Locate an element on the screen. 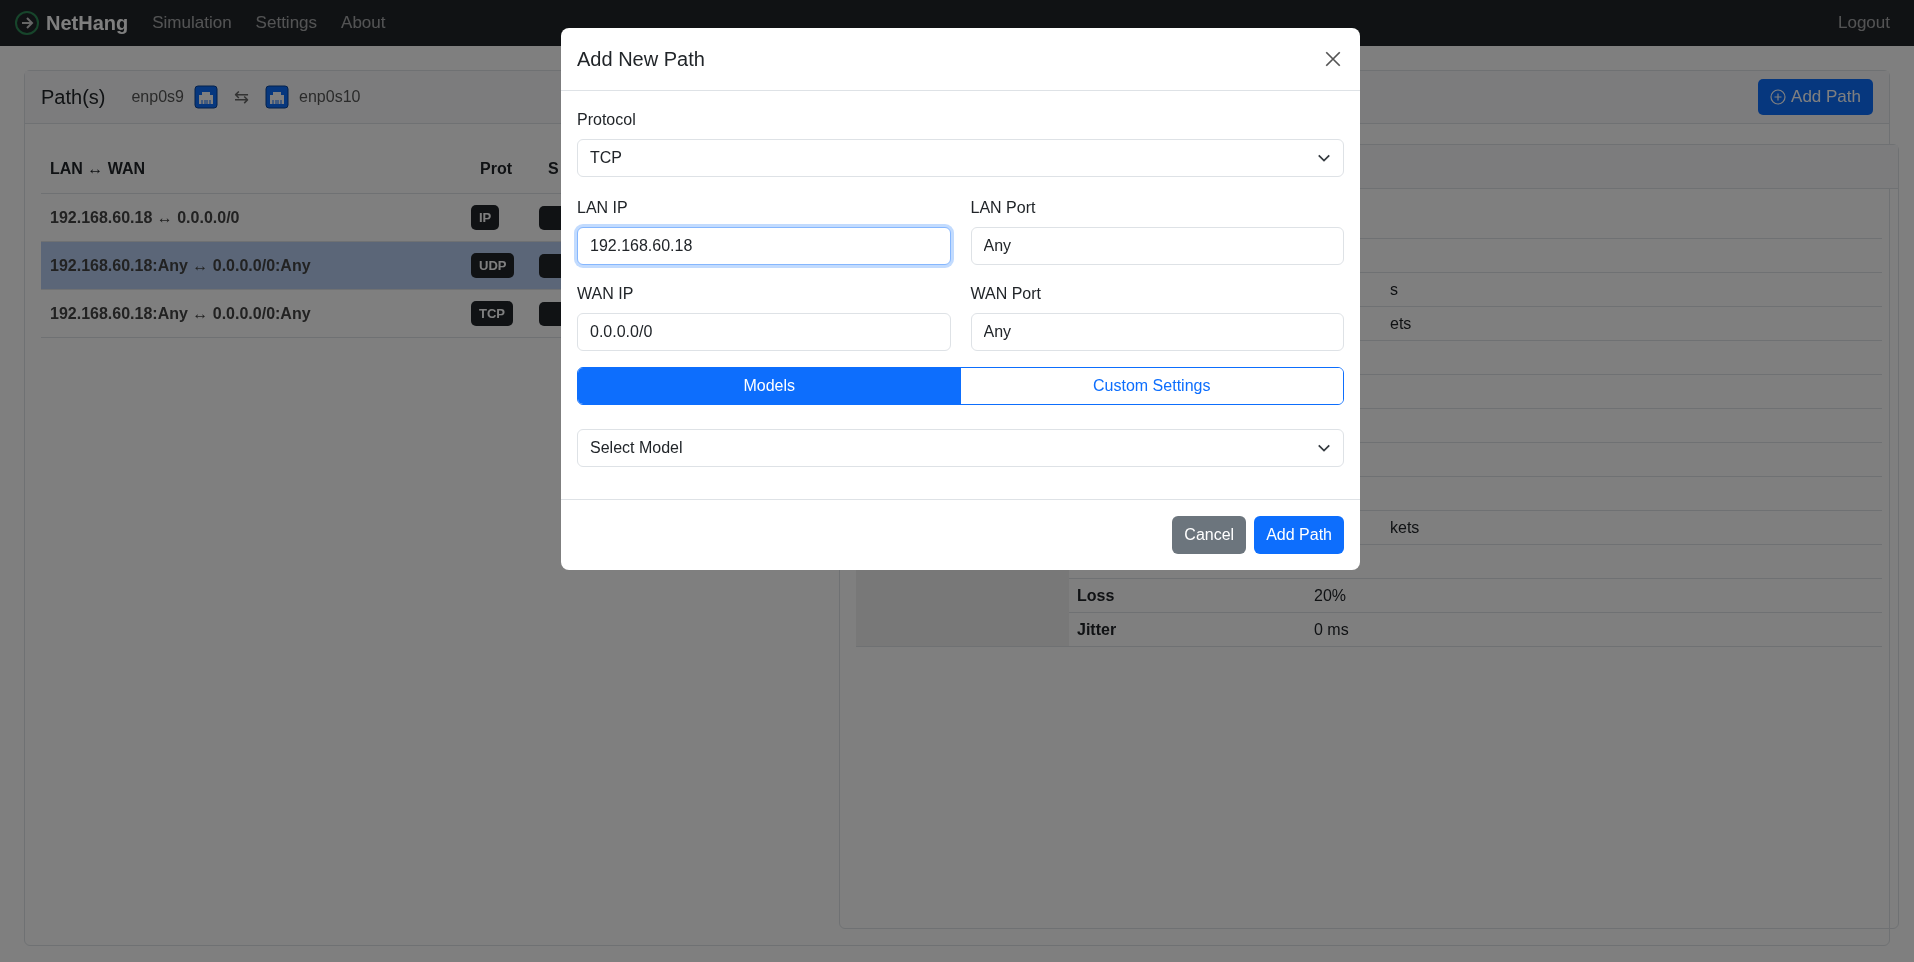  detail-value: ets is located at coordinates (1400, 323).